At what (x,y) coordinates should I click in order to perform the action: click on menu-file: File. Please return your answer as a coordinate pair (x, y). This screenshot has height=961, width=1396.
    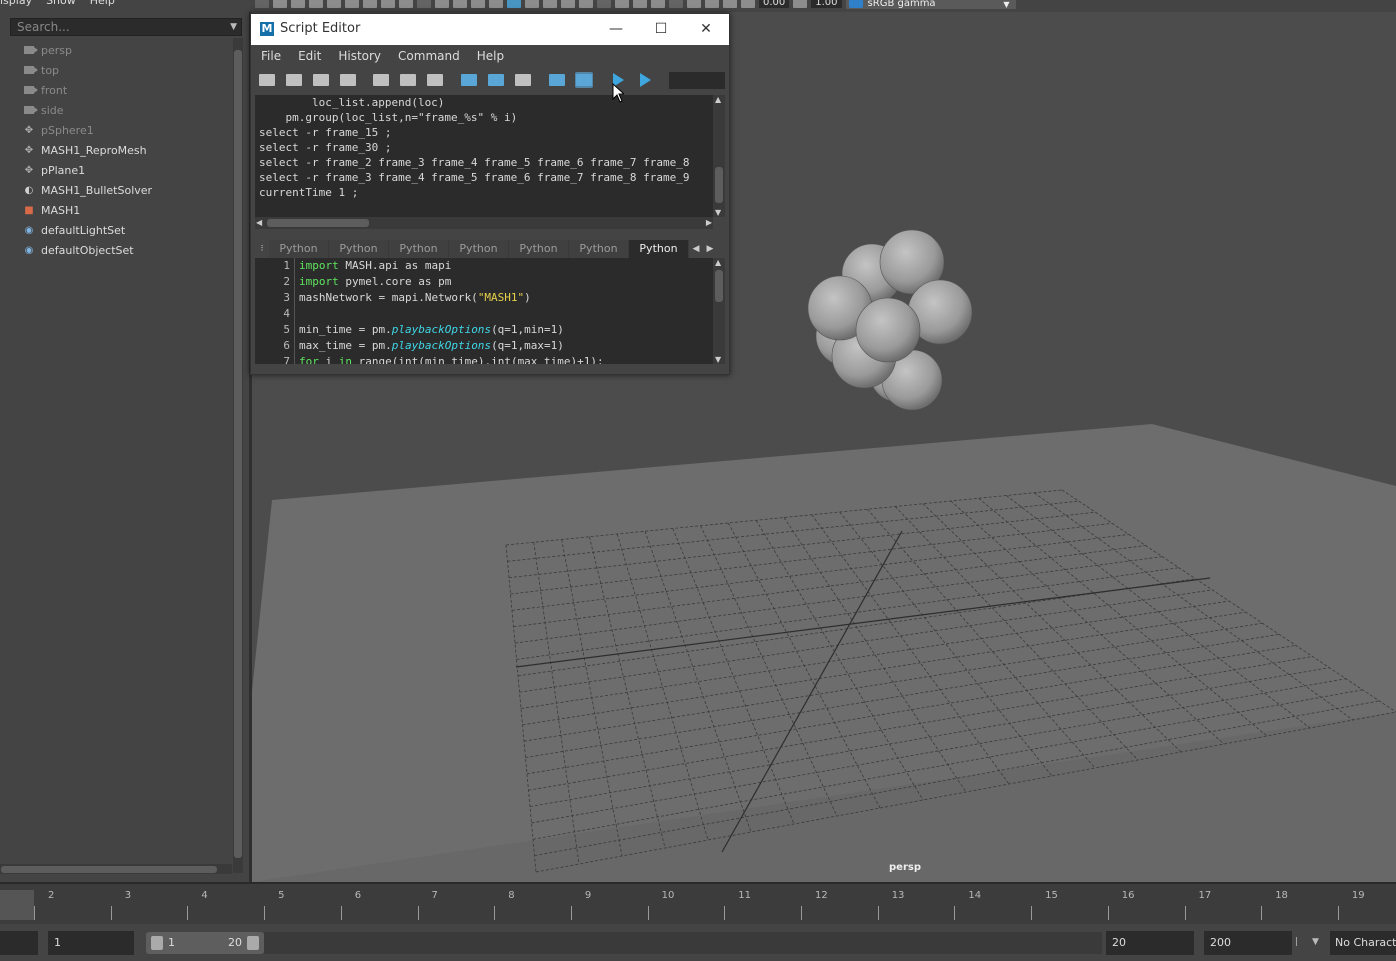
    Looking at the image, I should click on (271, 56).